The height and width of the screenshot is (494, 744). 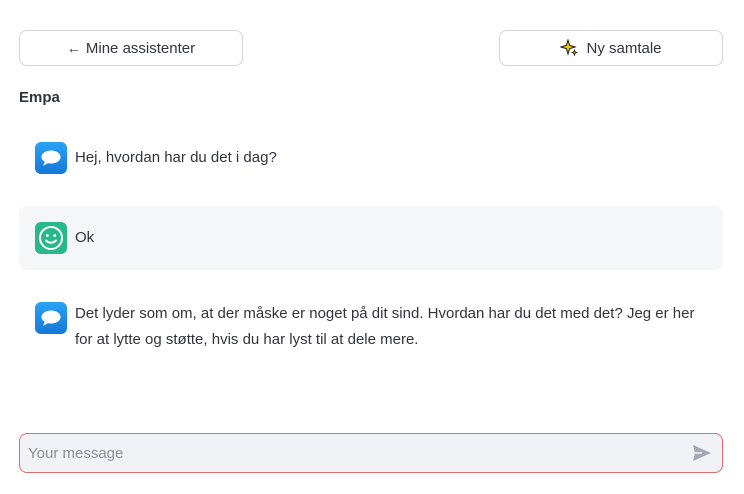 I want to click on message-composer, so click(x=371, y=453).